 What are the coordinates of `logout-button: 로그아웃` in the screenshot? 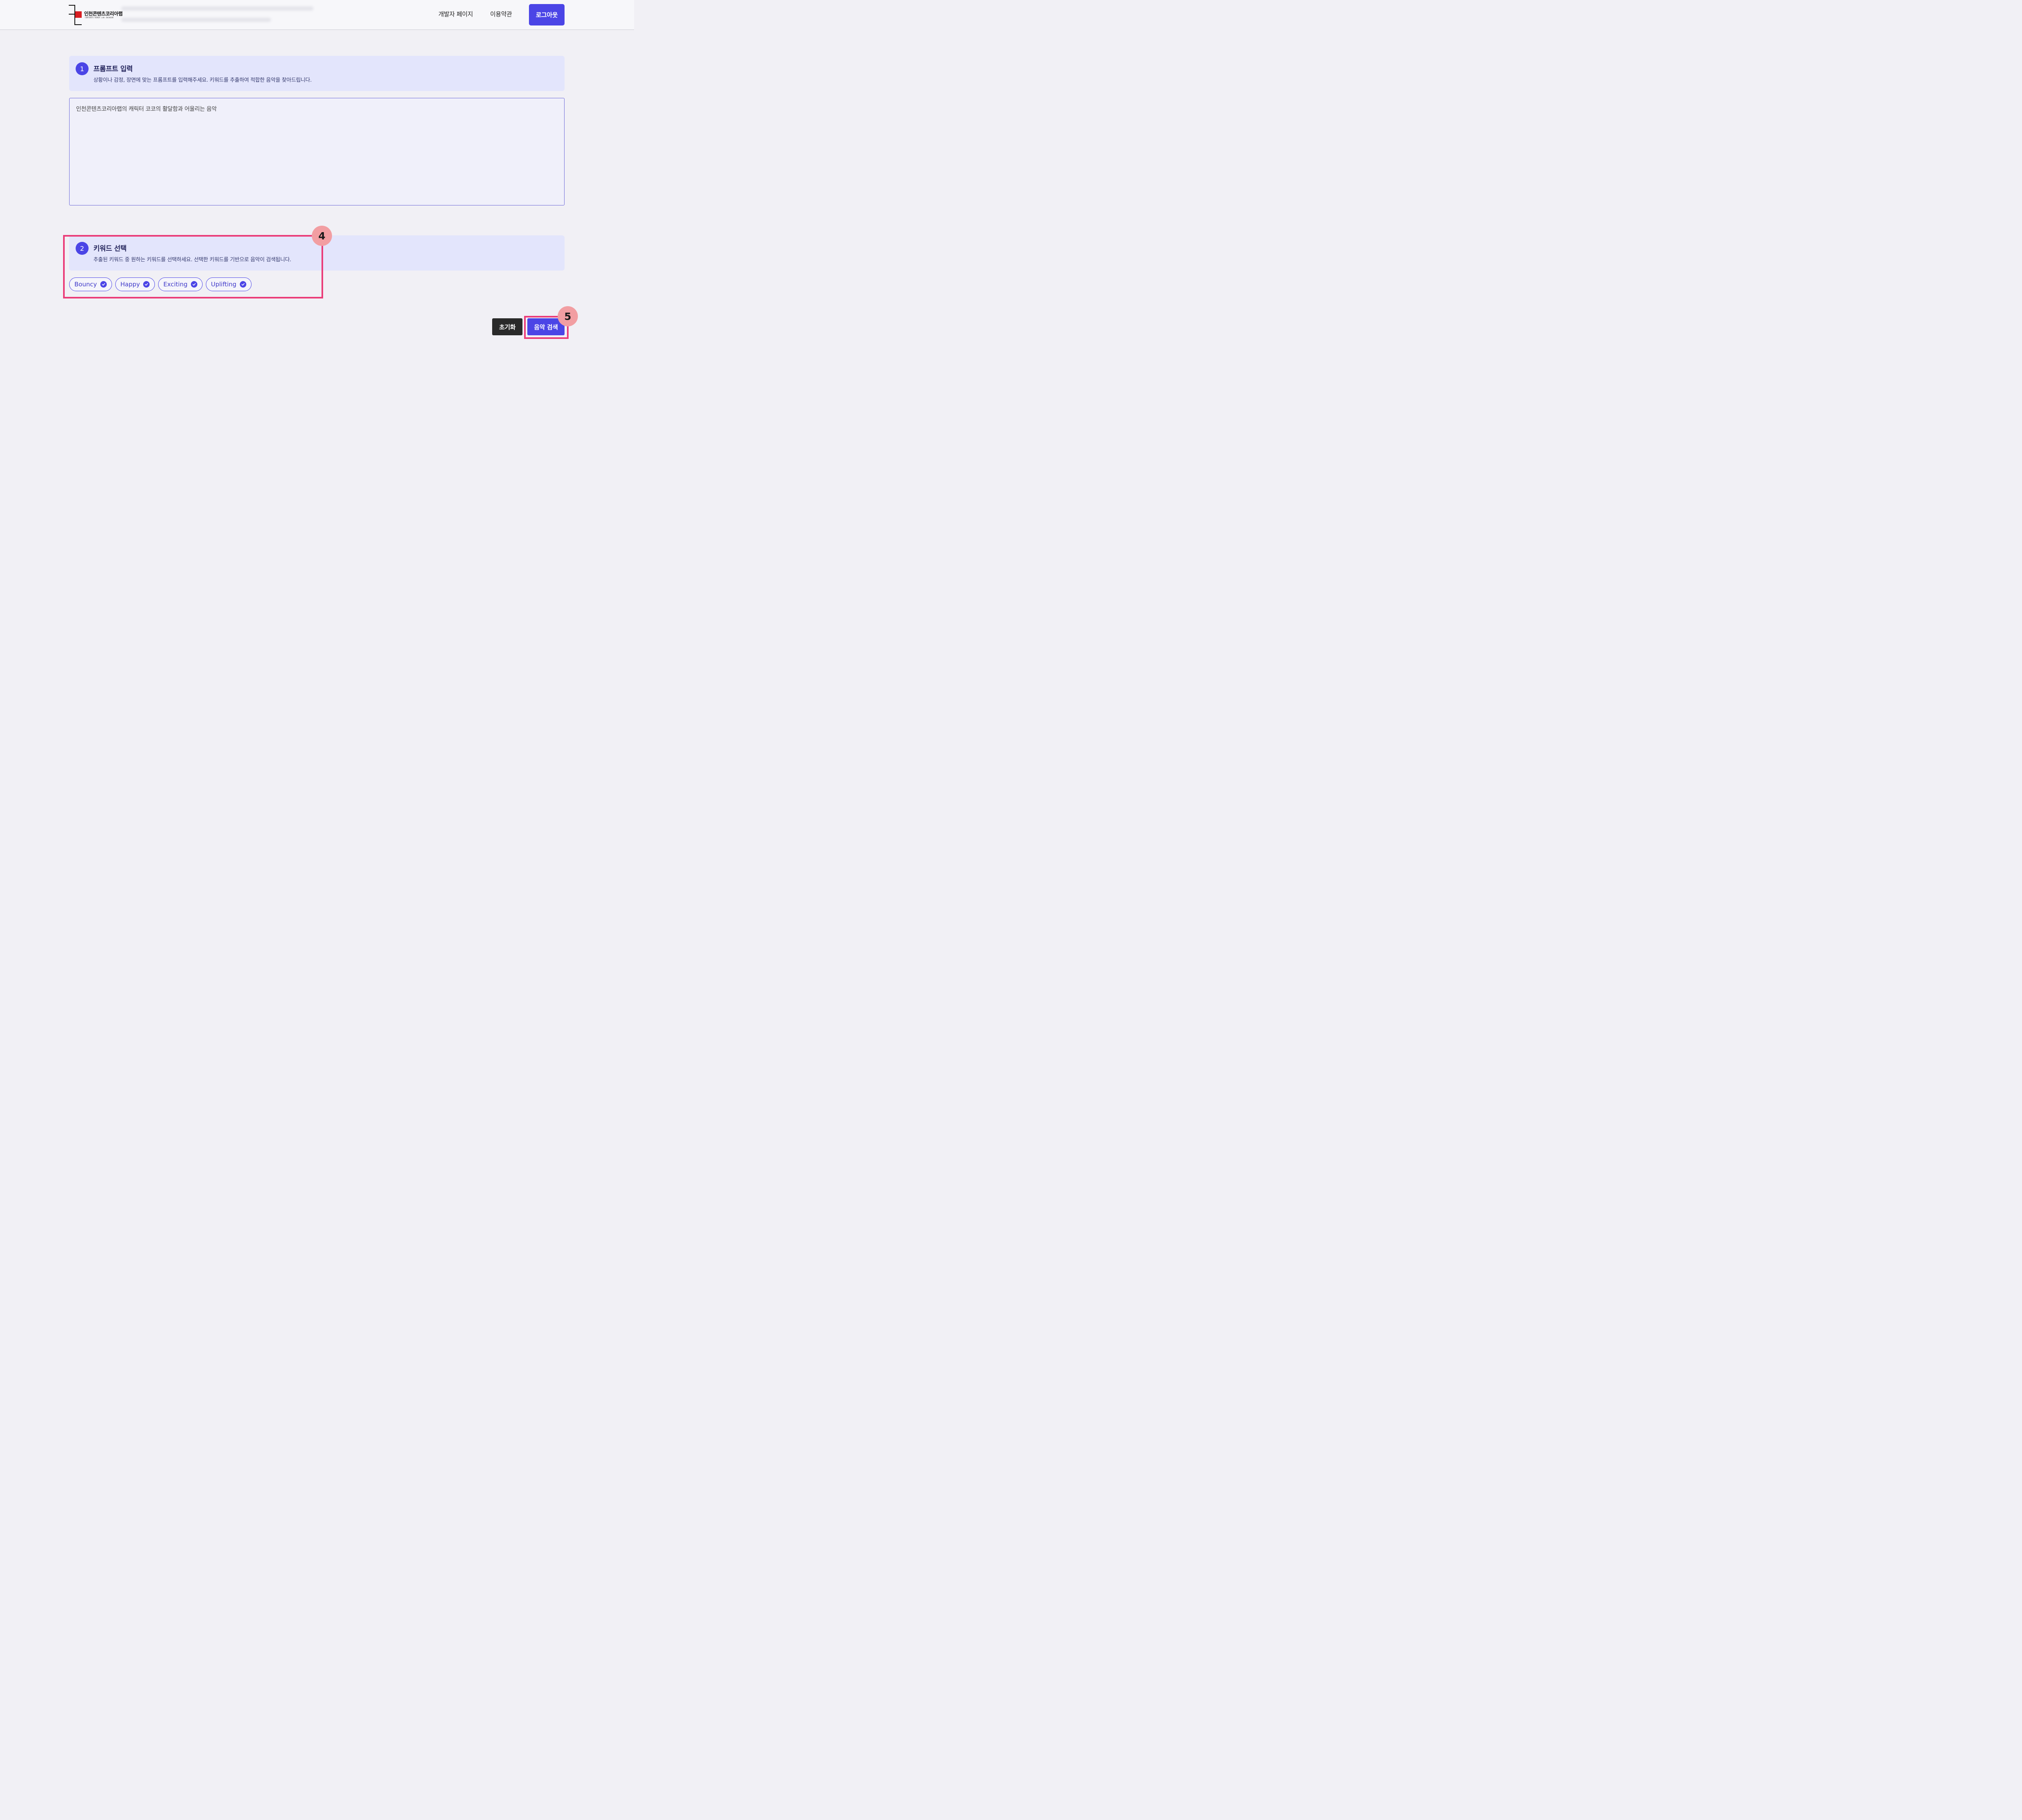 It's located at (547, 14).